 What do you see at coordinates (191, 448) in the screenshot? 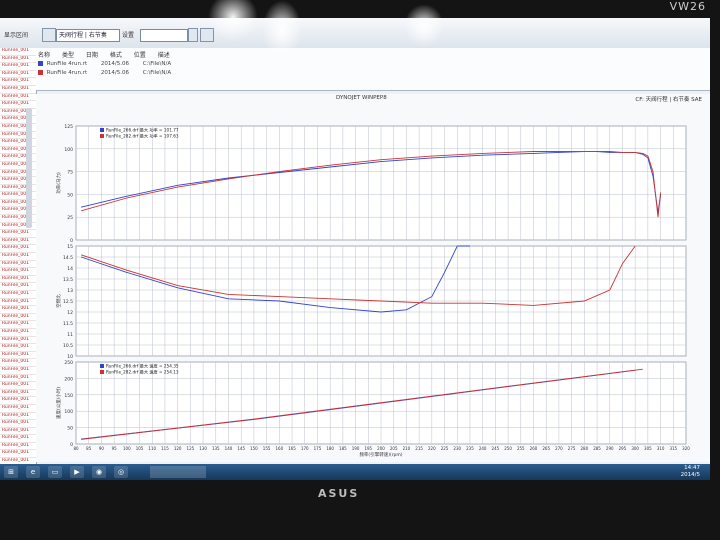
I see `x-tick-label: 125` at bounding box center [191, 448].